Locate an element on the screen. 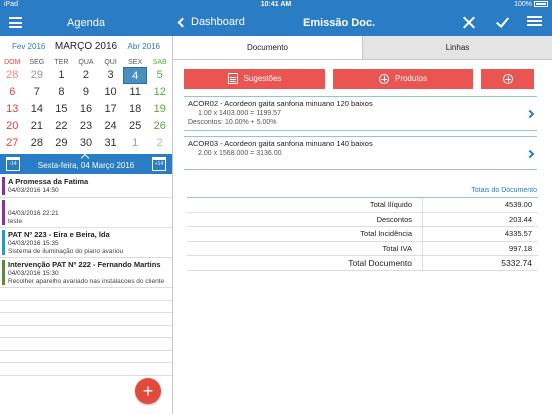 This screenshot has height=414, width=552. calendar-day: 13 is located at coordinates (12, 109).